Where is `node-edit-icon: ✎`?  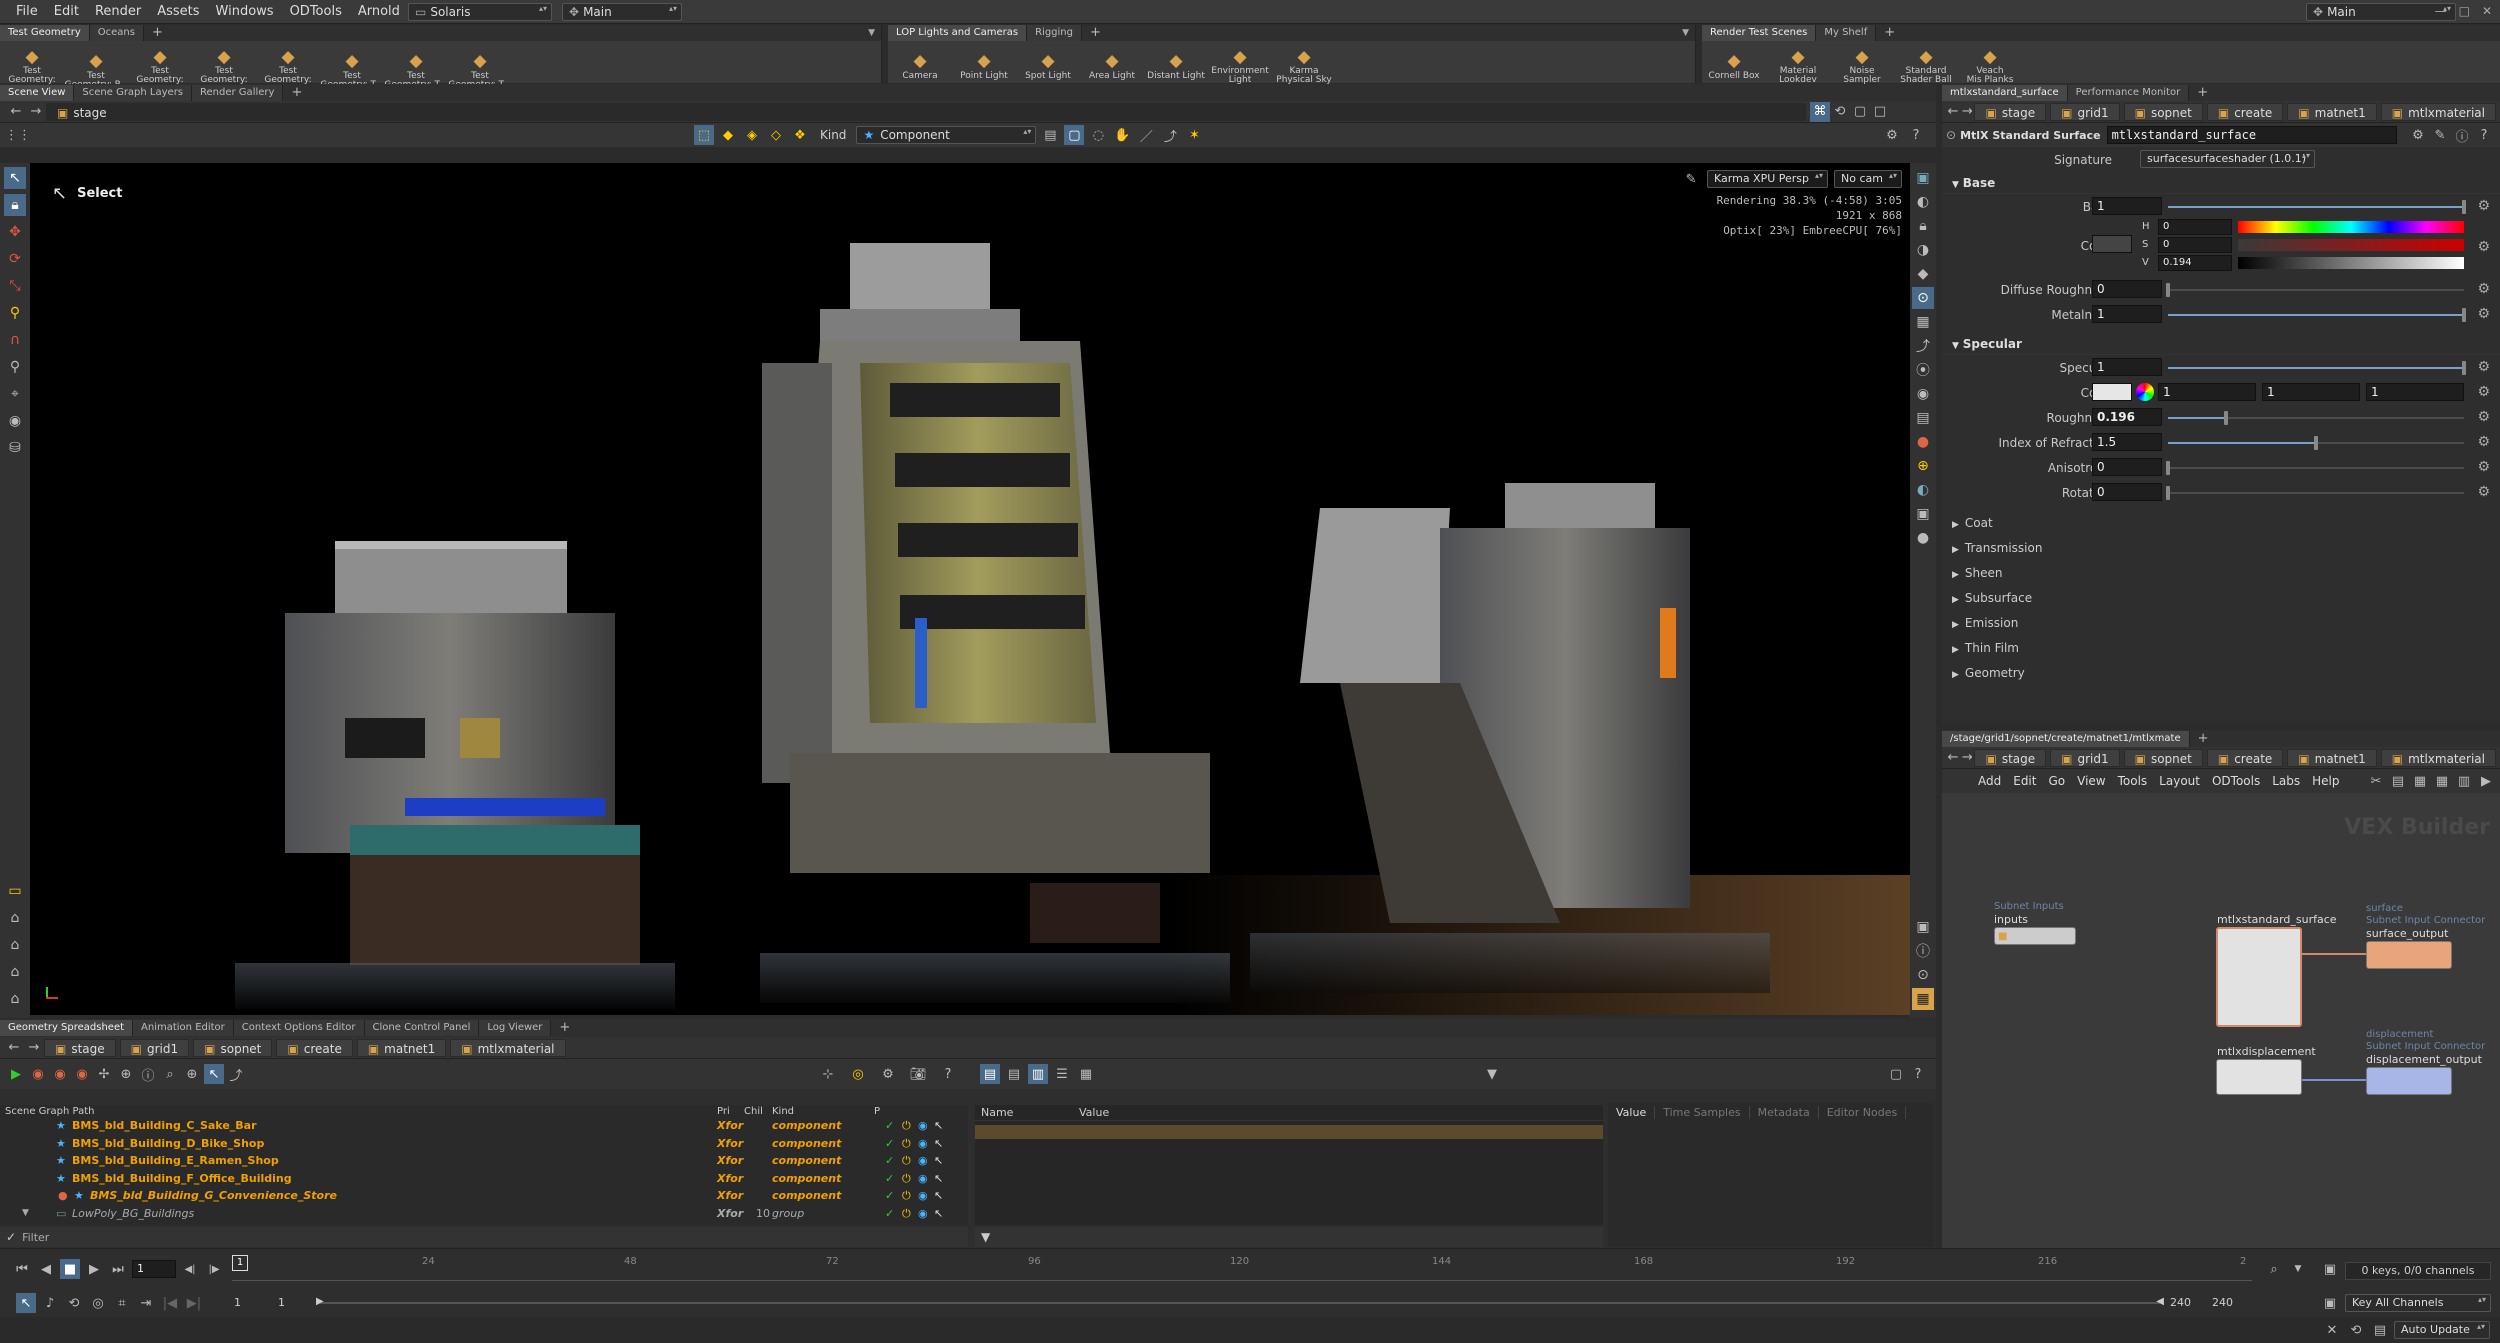 node-edit-icon: ✎ is located at coordinates (2440, 135).